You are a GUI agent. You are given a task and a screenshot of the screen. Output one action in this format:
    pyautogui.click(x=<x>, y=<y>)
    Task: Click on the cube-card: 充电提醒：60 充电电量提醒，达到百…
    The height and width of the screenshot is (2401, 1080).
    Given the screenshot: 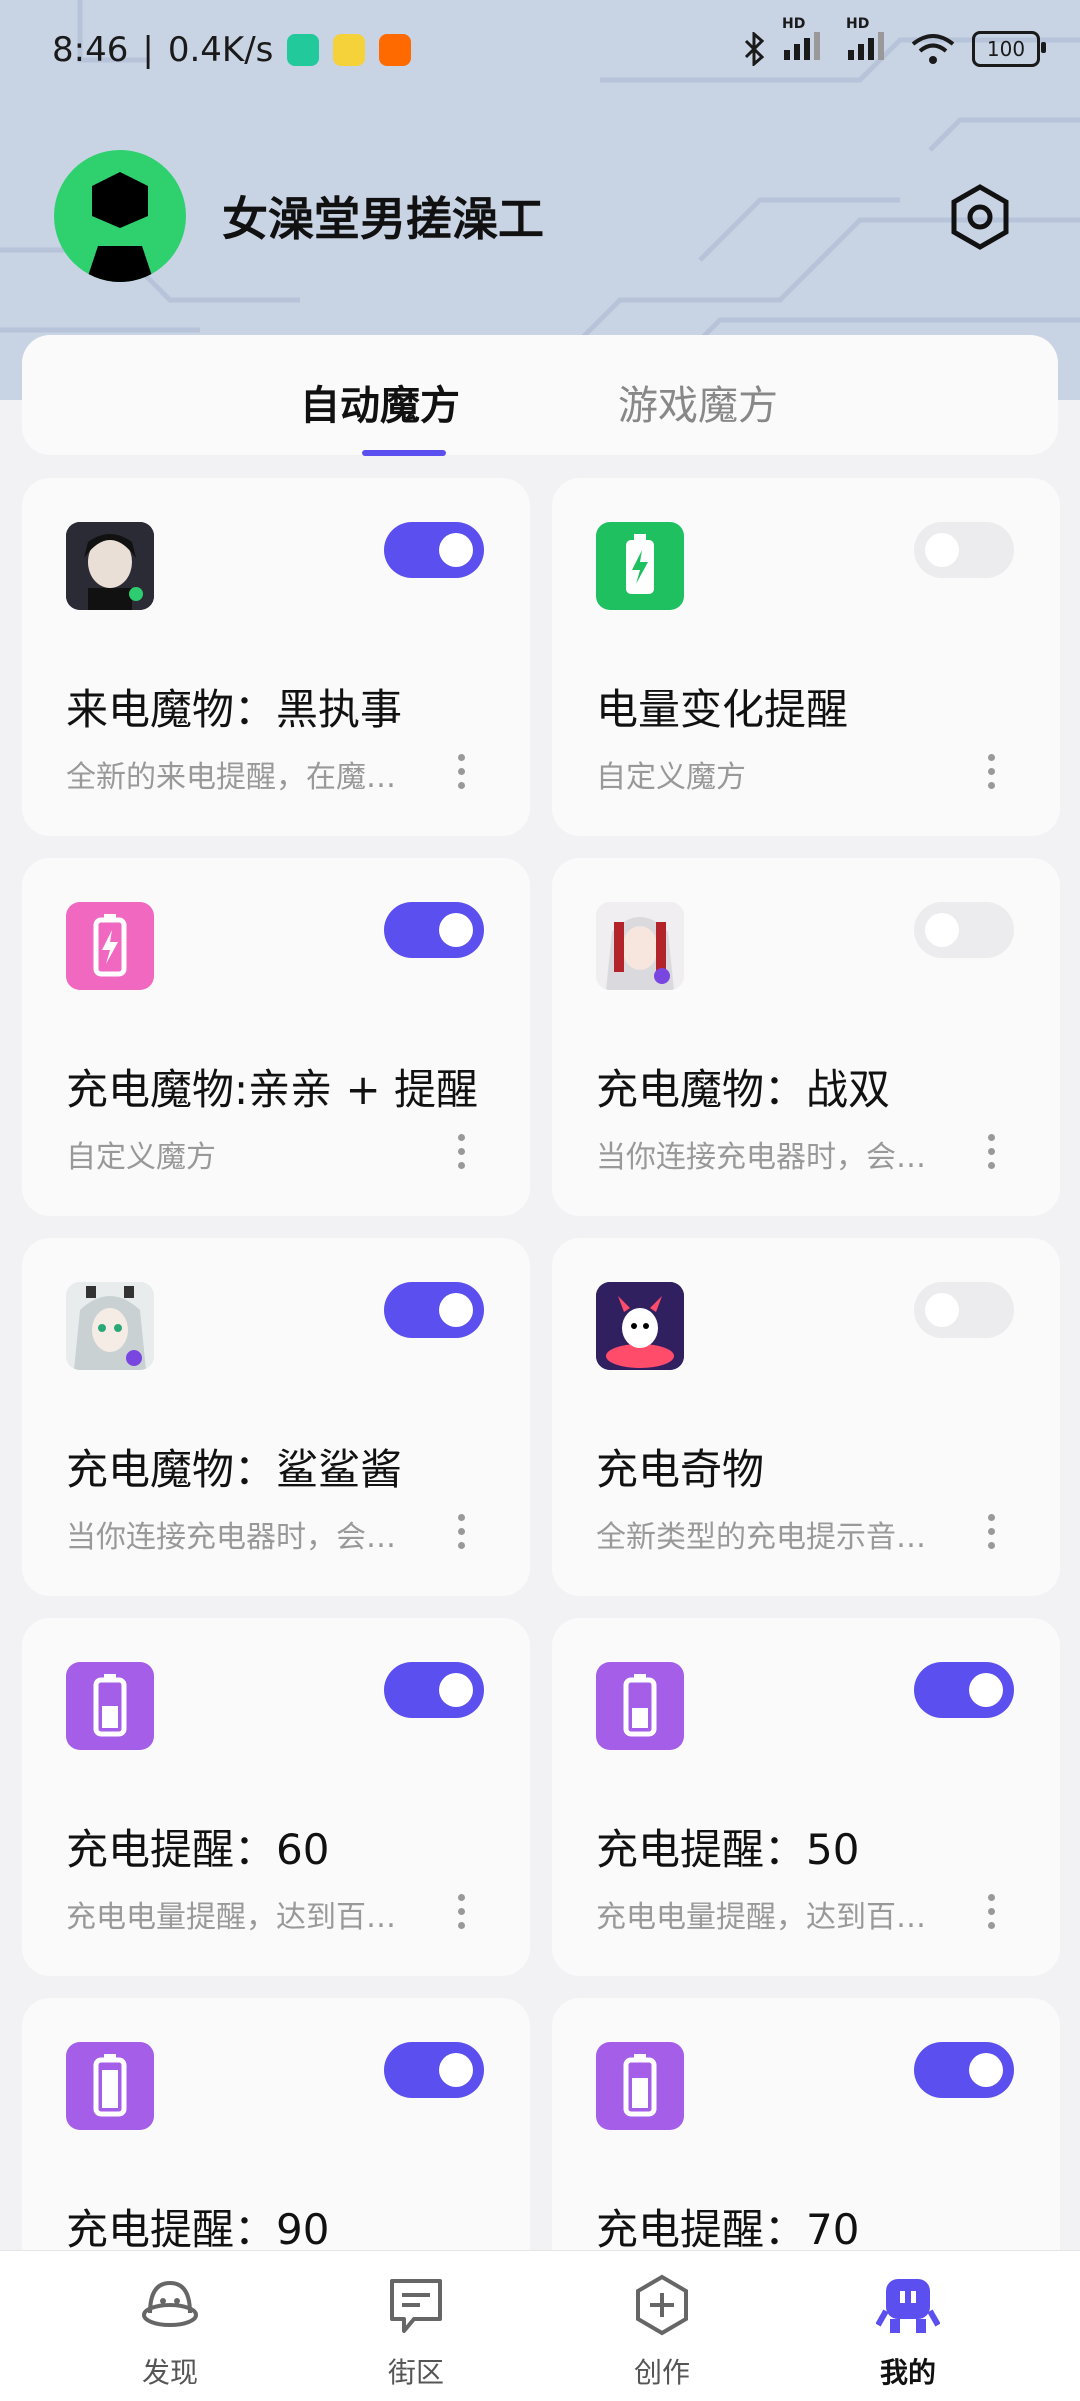 What is the action you would take?
    pyautogui.click(x=276, y=1797)
    